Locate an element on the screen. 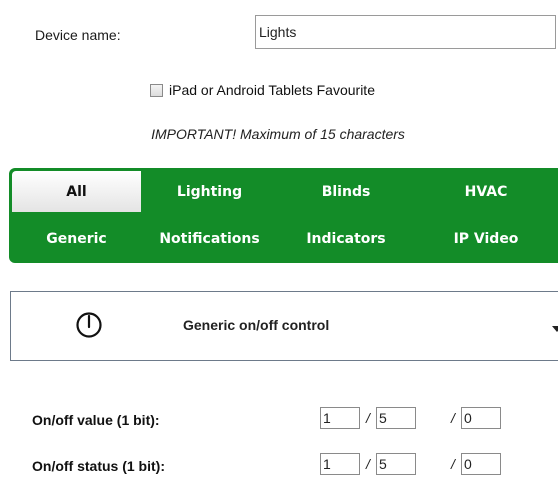 Image resolution: width=558 pixels, height=478 pixels. tab-generic: Generic is located at coordinates (76, 238).